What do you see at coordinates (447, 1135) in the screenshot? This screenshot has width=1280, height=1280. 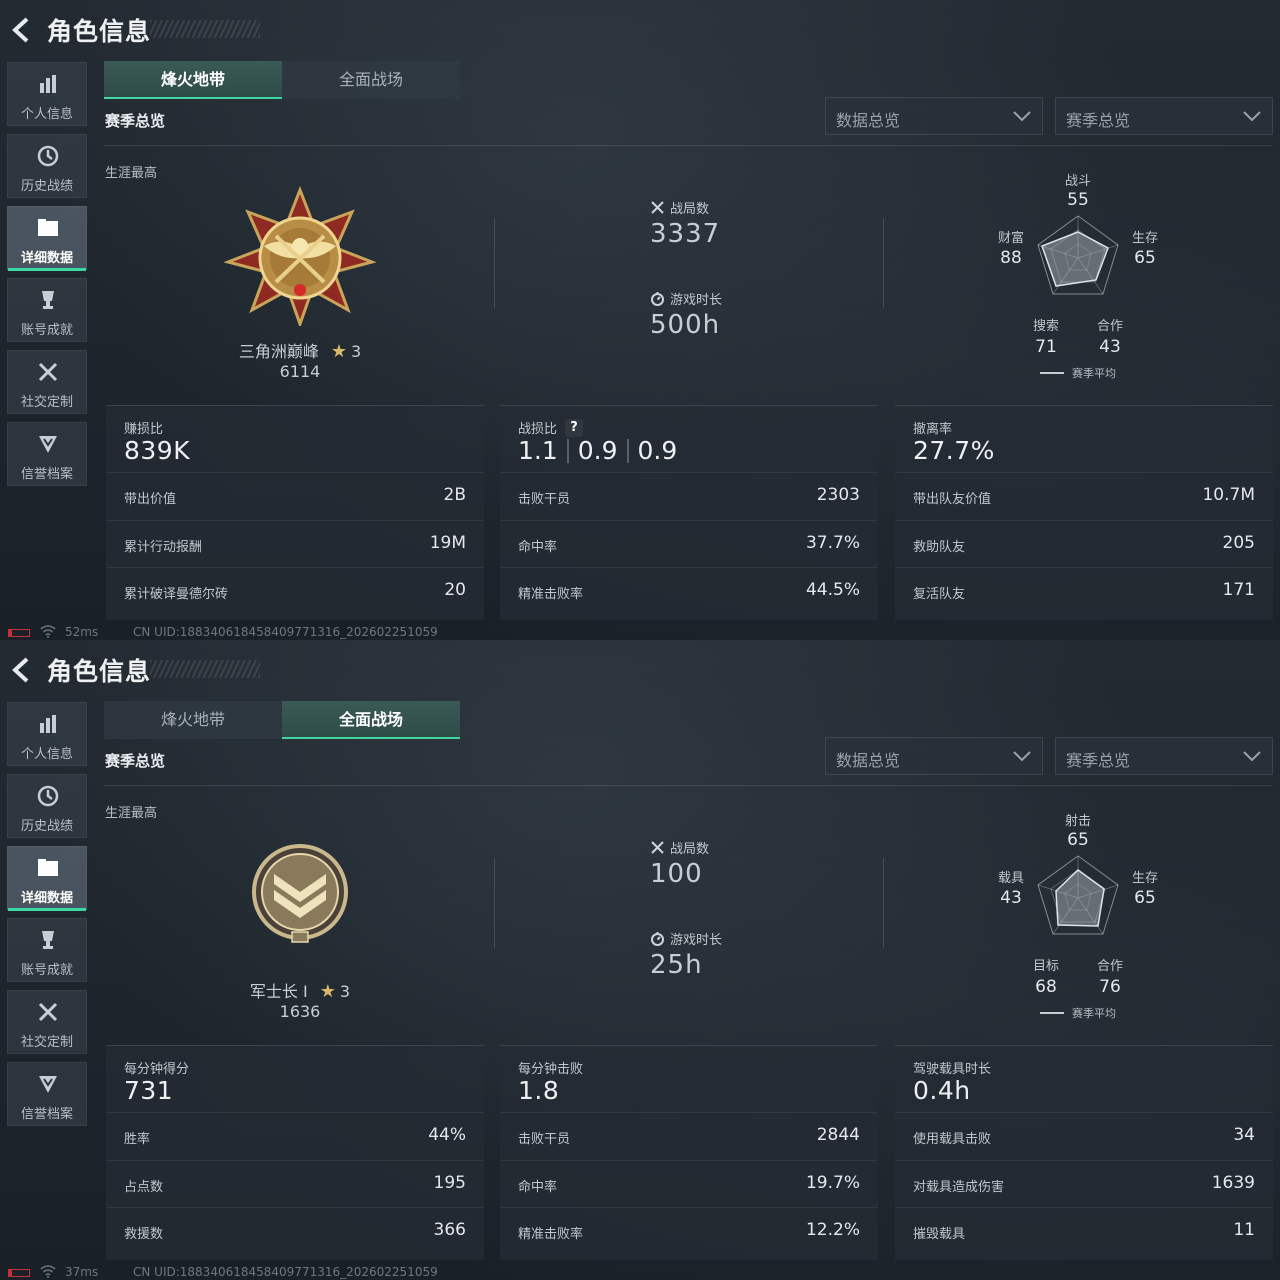 I see `row-value: 44%` at bounding box center [447, 1135].